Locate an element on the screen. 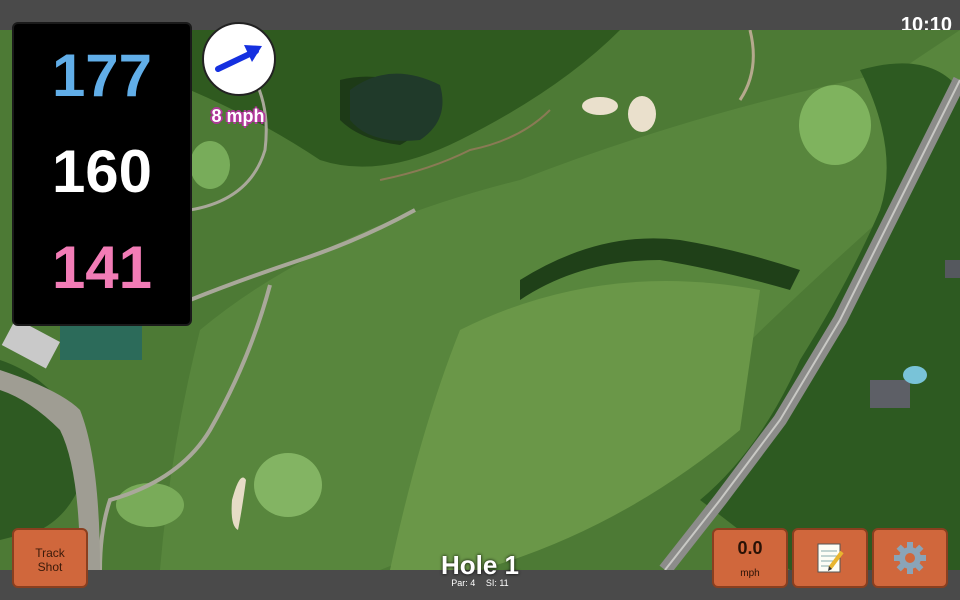 This screenshot has height=600, width=960. track-shot-button: Track Shot is located at coordinates (50, 558).